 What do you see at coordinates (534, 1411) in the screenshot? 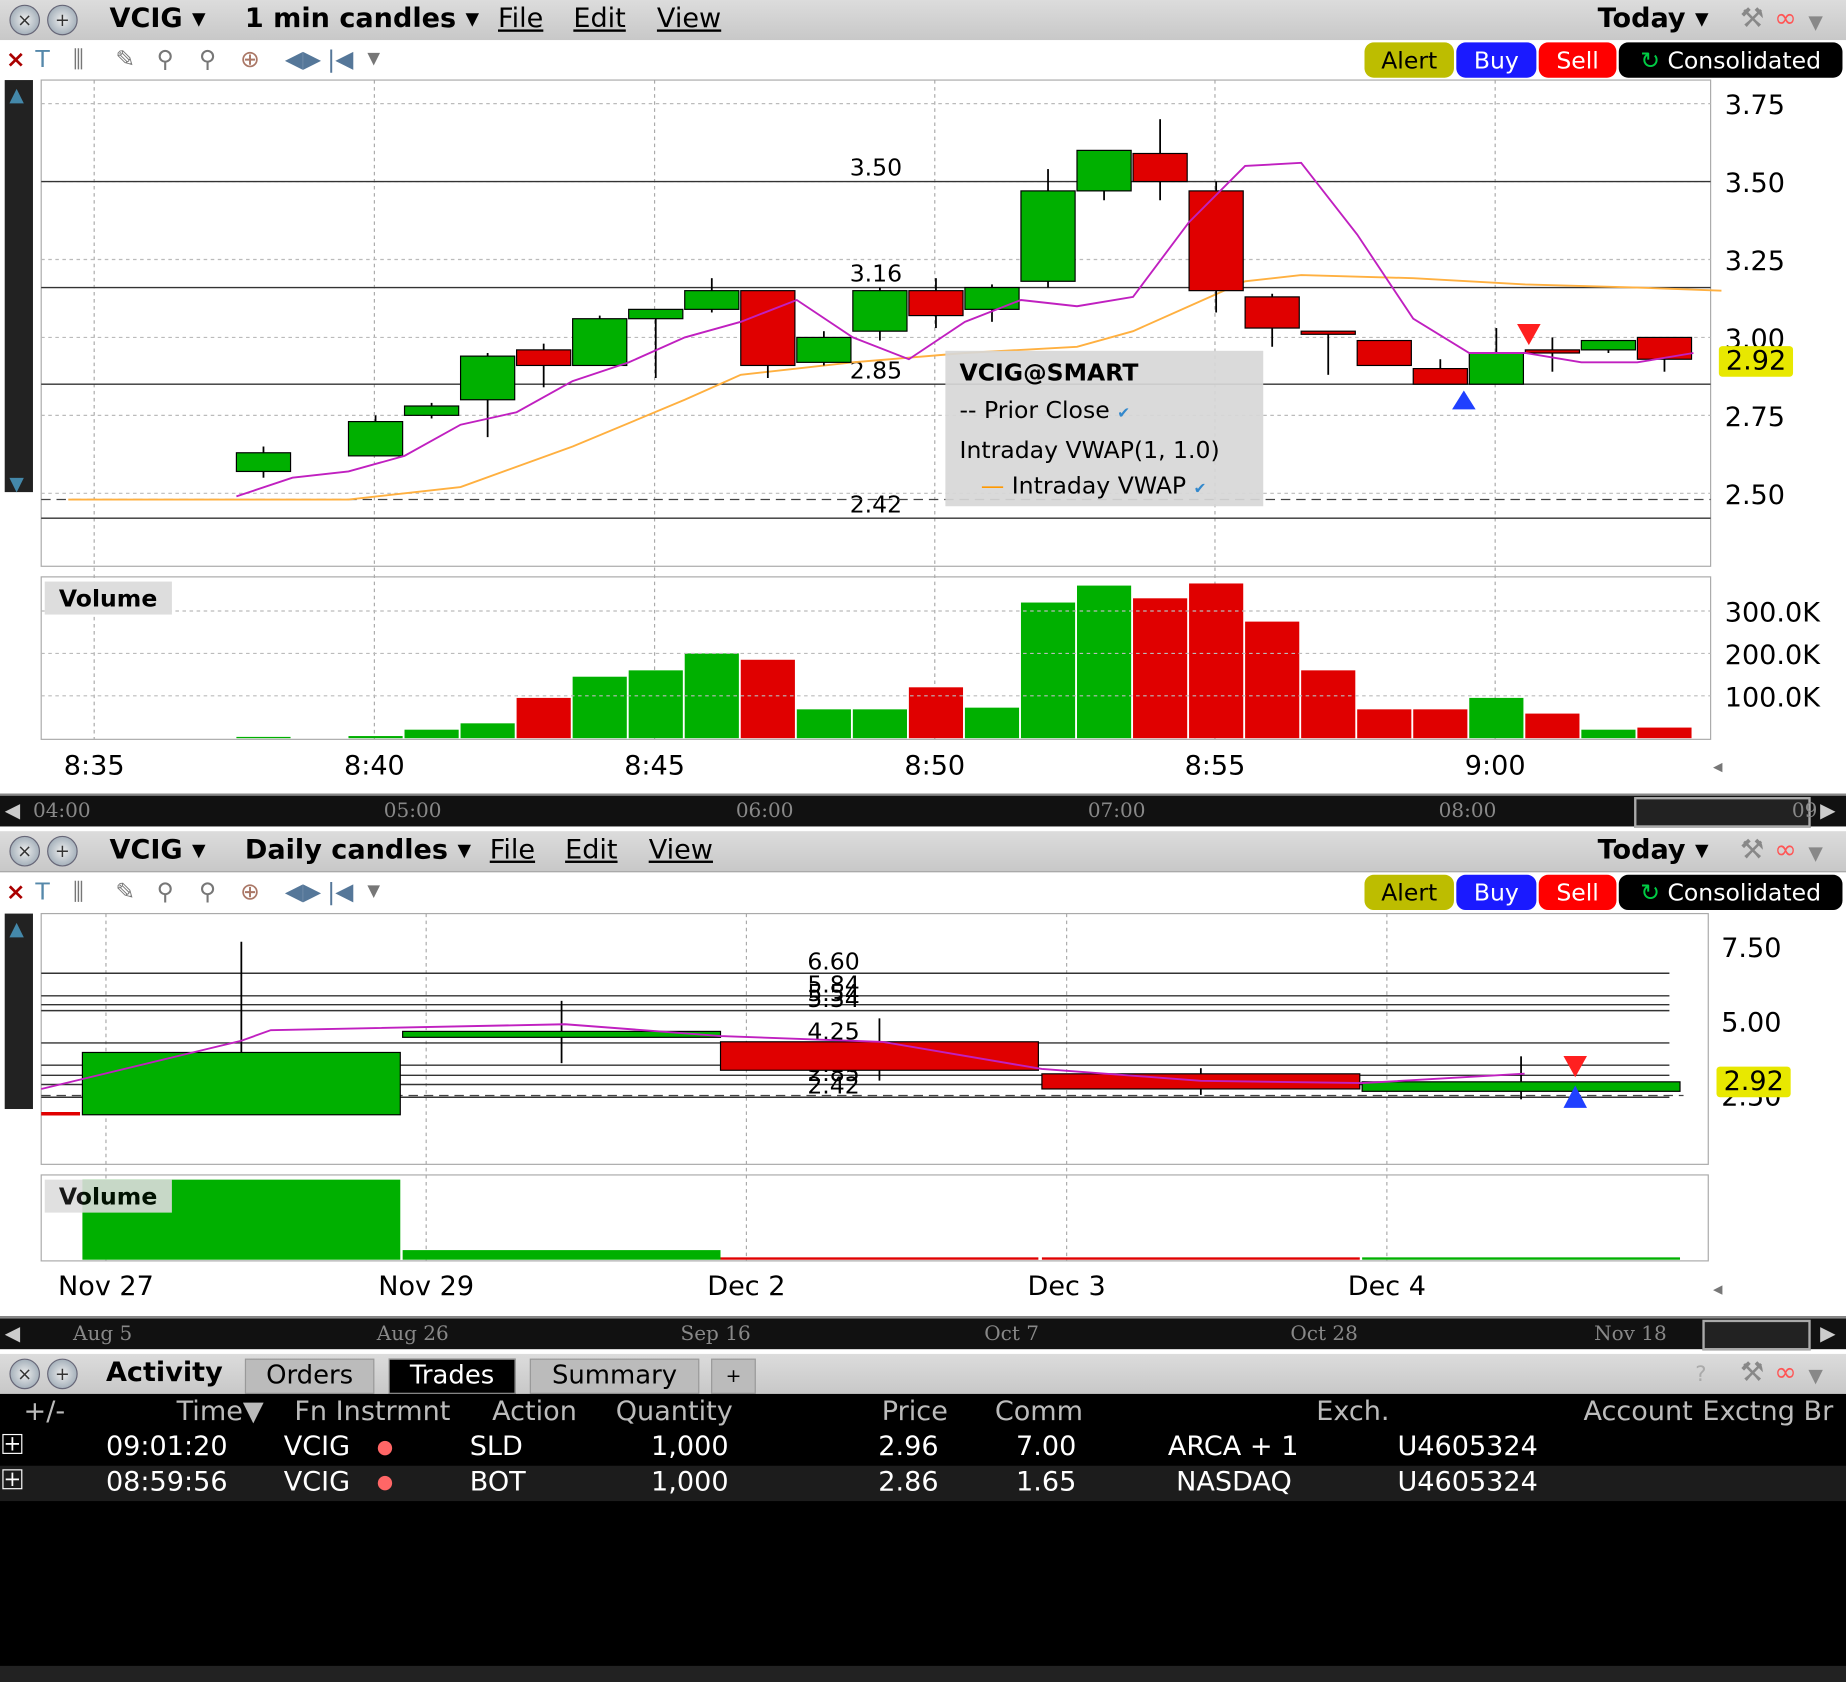
I see `col-action: Action` at bounding box center [534, 1411].